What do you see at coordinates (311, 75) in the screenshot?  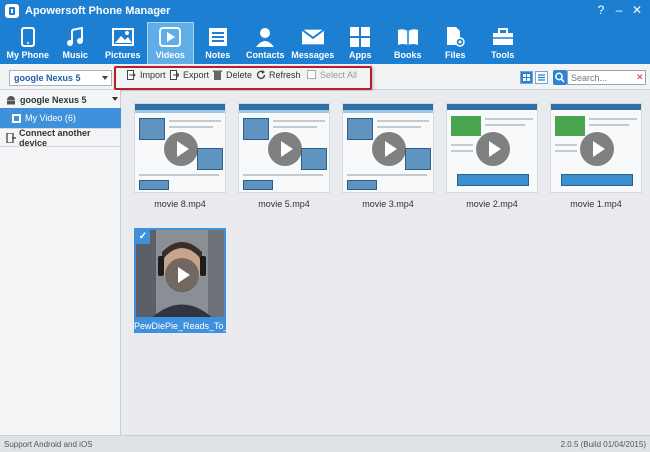 I see `checkbox-icon` at bounding box center [311, 75].